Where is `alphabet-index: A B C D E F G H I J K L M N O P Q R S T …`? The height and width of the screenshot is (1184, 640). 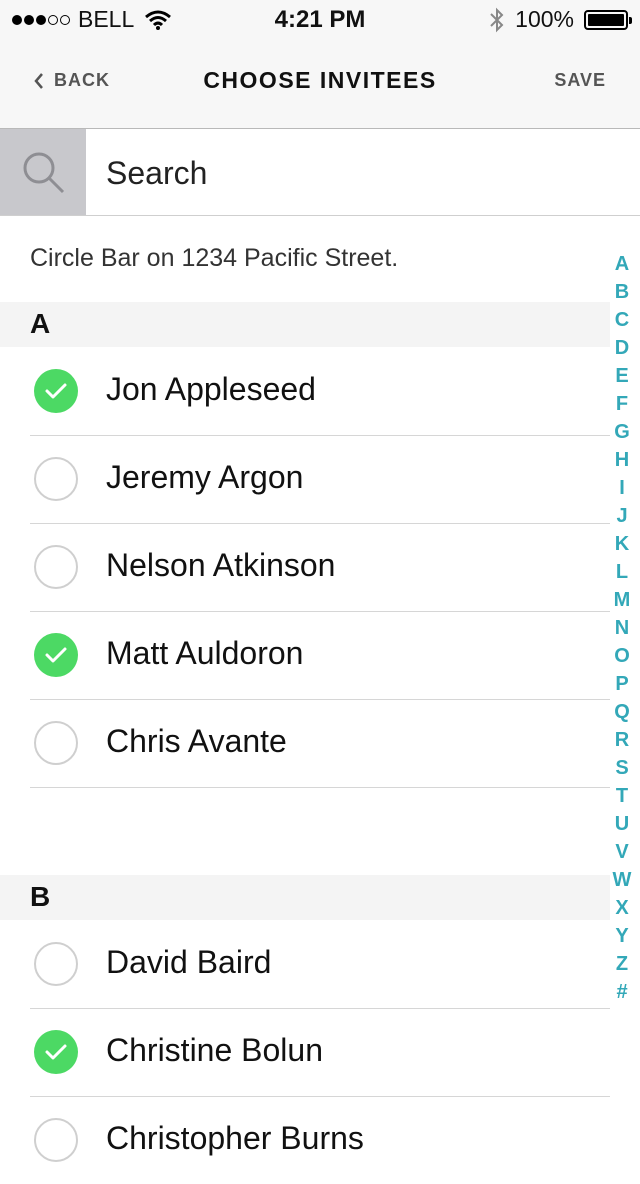
alphabet-index: A B C D E F G H I J K L M N O P Q R S T … is located at coordinates (622, 628).